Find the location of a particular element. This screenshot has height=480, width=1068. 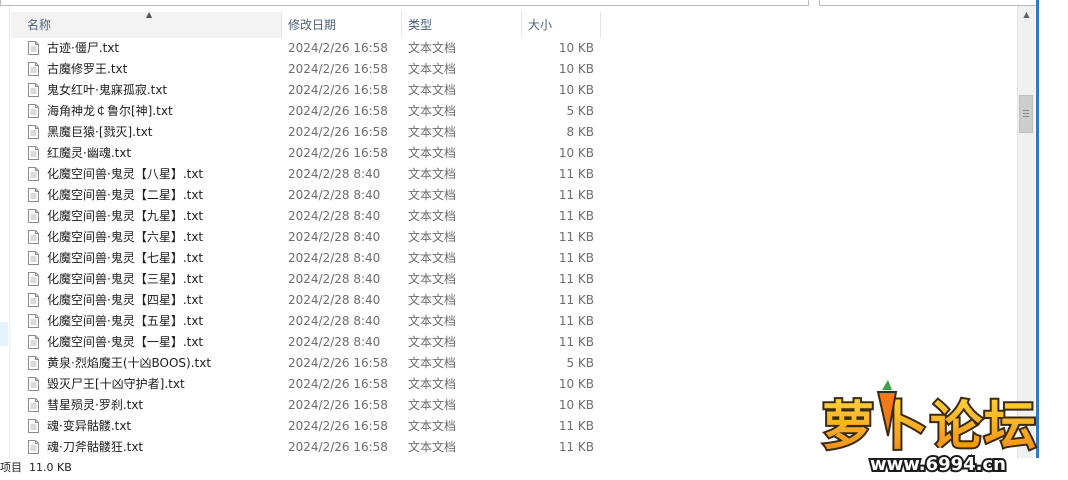

column-header-type: 类型 is located at coordinates (462, 25).